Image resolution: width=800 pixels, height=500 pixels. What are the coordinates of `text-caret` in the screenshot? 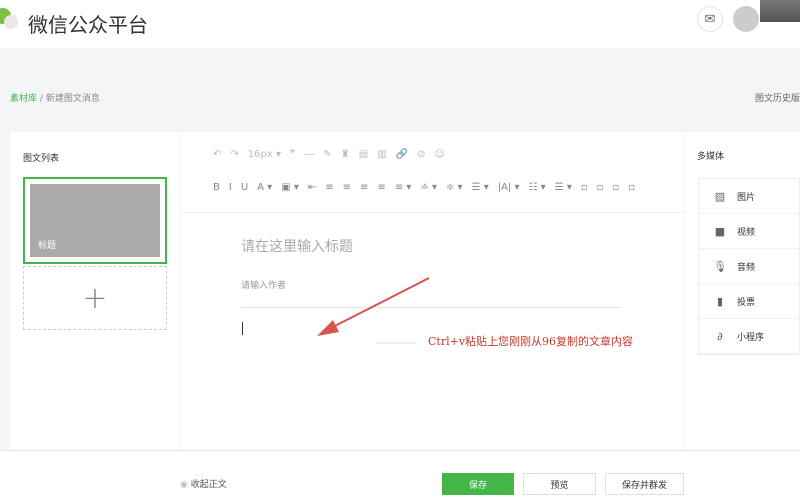 It's located at (242, 328).